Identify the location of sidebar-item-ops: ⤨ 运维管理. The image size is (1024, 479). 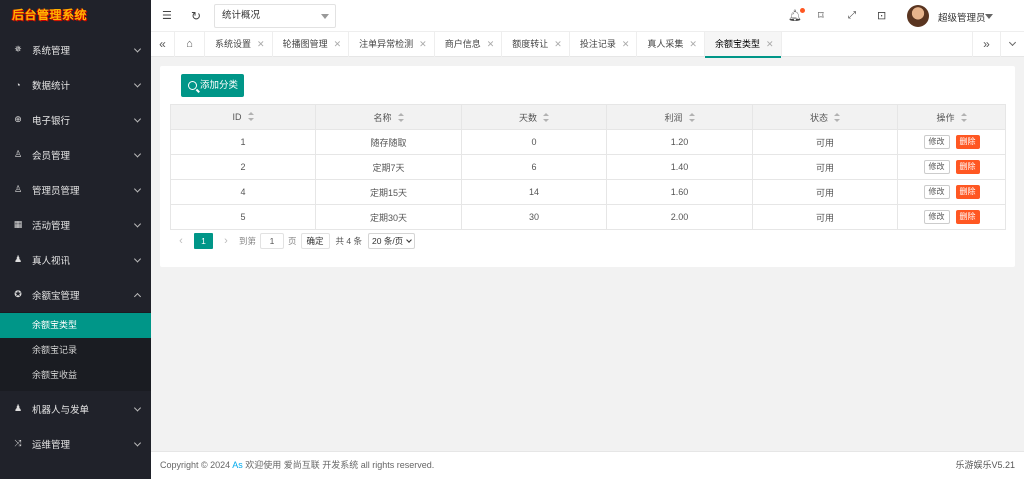
(75, 443).